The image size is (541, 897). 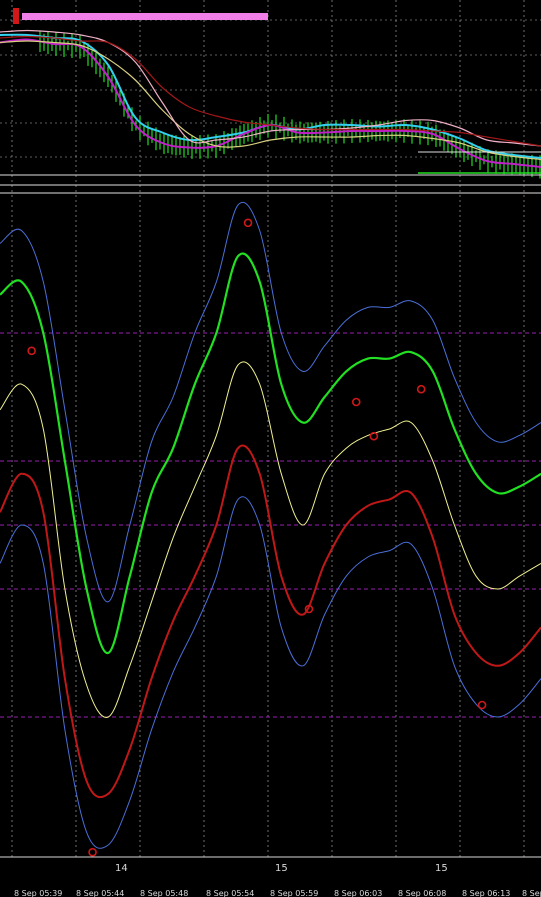 I want to click on cycle-label-3: 15, so click(x=441, y=868).